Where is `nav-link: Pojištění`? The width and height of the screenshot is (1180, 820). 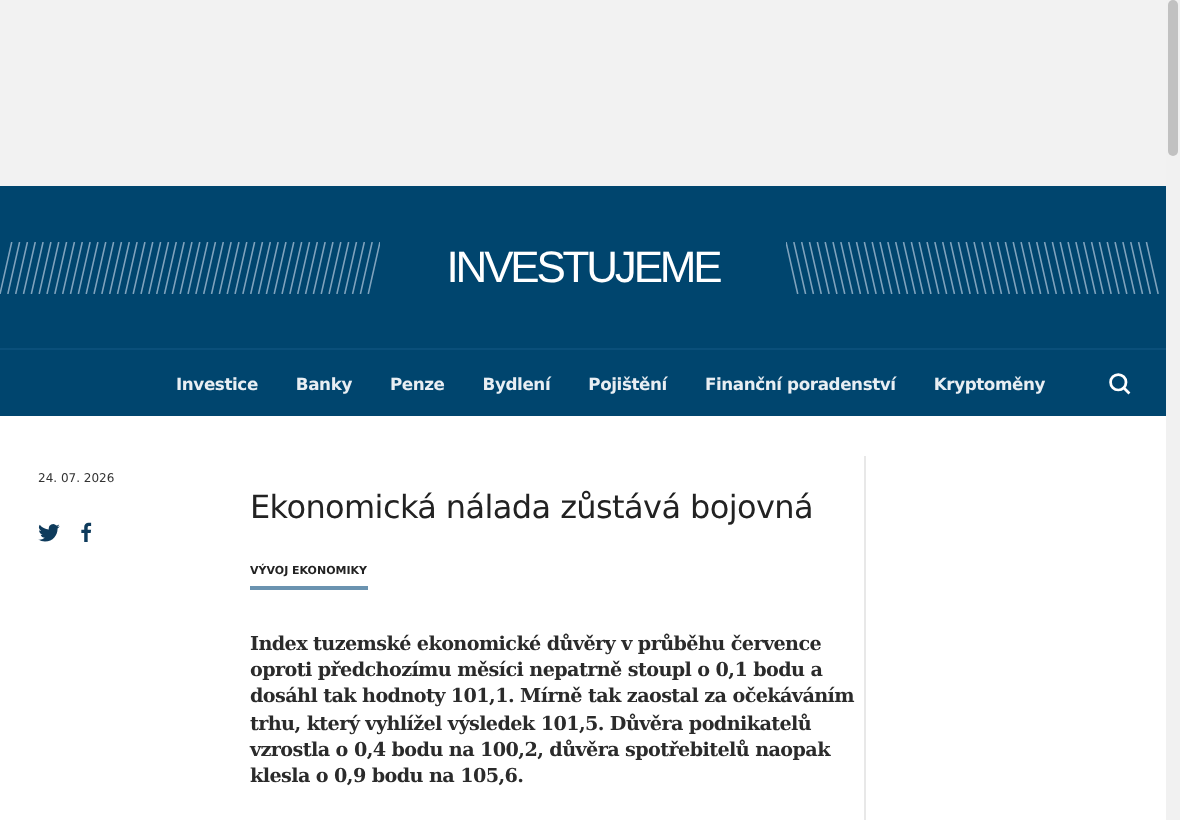
nav-link: Pojištění is located at coordinates (627, 383).